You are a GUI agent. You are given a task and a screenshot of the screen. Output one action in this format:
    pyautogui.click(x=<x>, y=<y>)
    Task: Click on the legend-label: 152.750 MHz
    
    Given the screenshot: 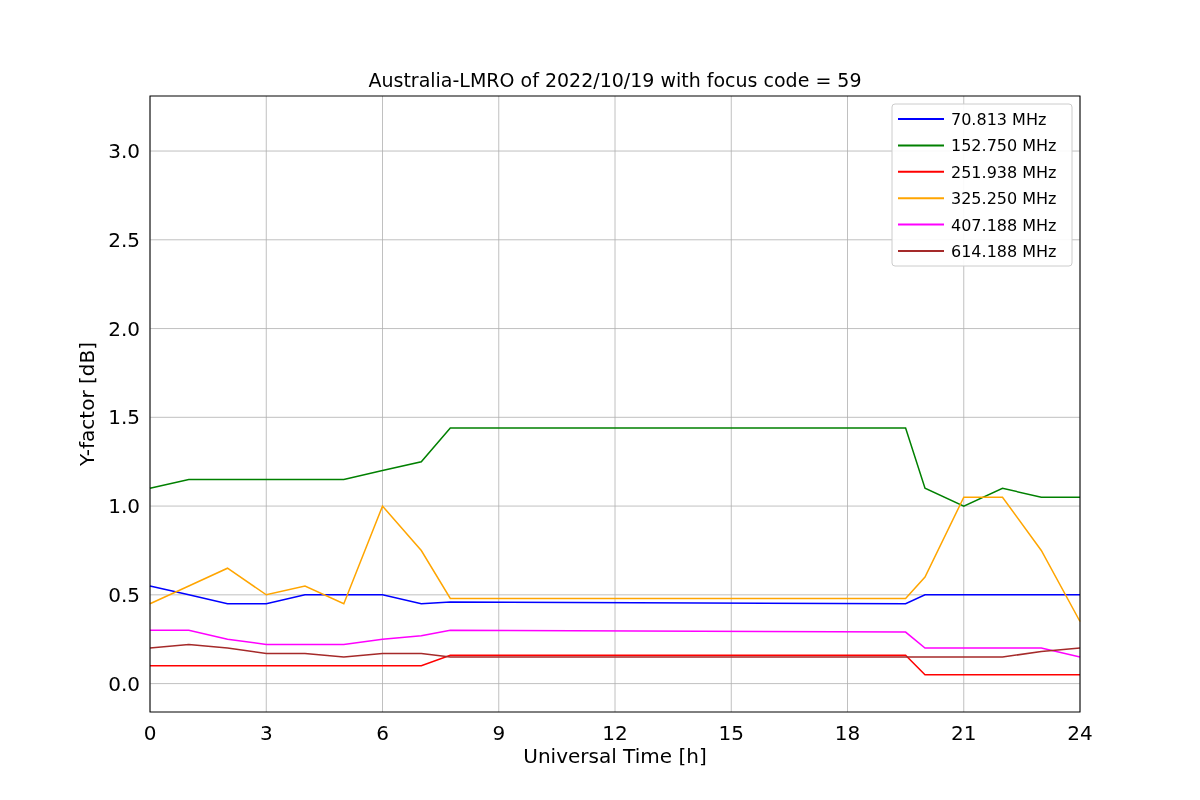 What is the action you would take?
    pyautogui.click(x=1004, y=146)
    